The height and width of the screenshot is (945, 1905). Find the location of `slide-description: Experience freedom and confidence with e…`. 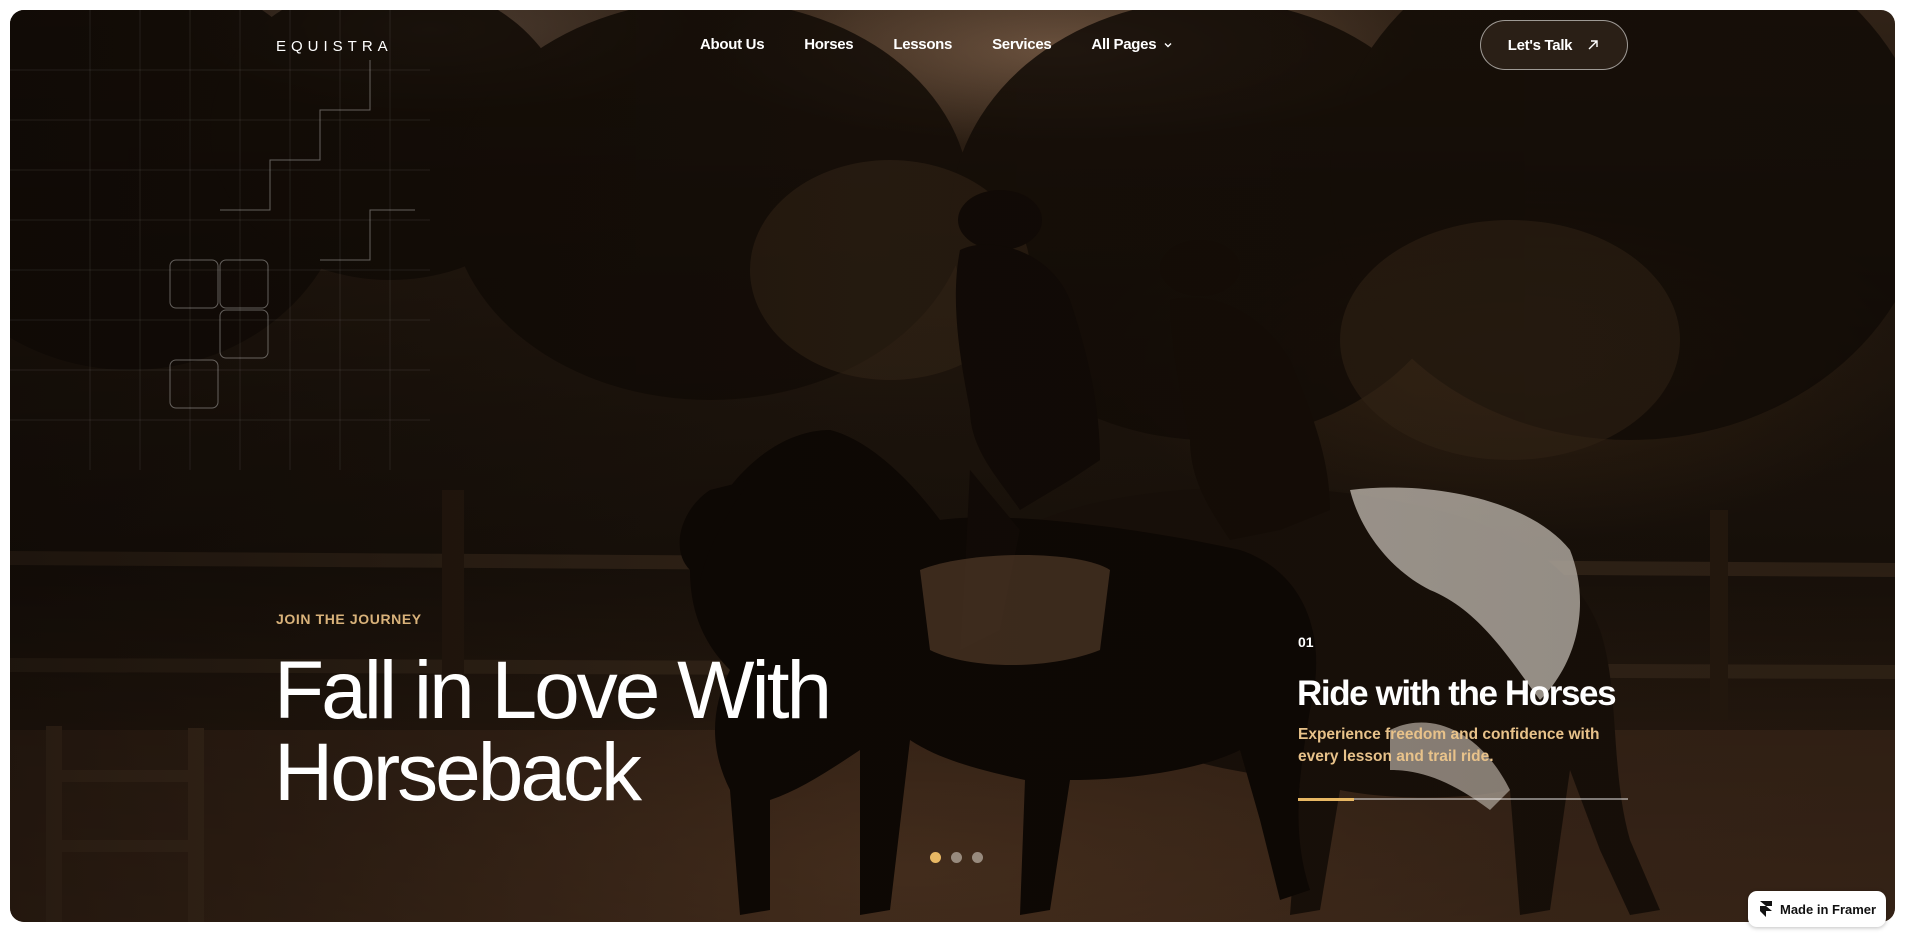

slide-description: Experience freedom and confidence with e… is located at coordinates (1449, 745).